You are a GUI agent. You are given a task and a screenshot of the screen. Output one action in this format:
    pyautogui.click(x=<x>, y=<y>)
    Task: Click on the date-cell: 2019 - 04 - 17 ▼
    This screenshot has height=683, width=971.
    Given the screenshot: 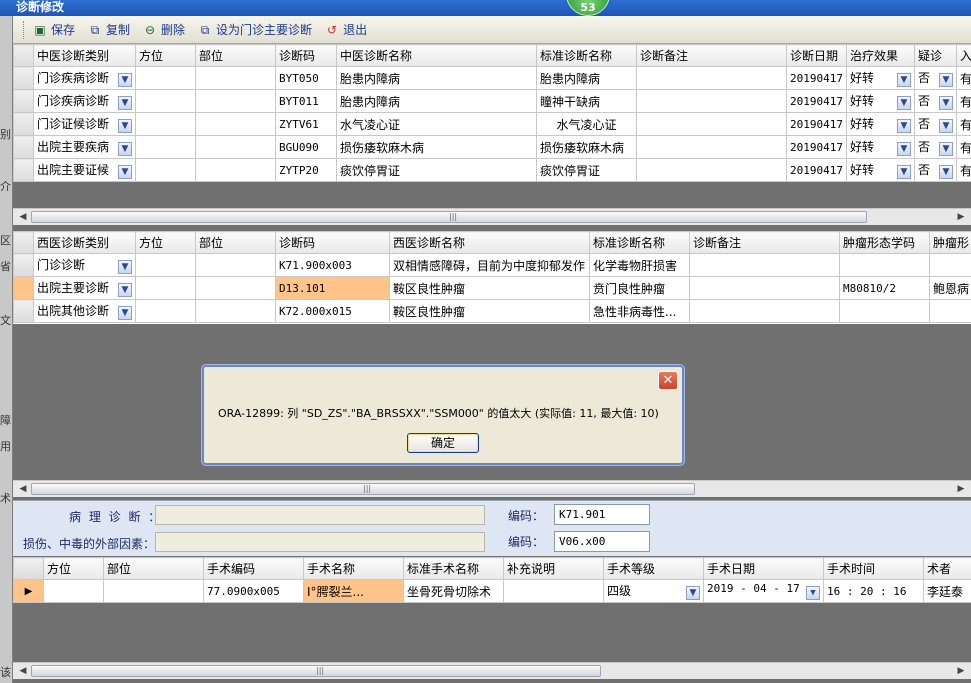 What is the action you would take?
    pyautogui.click(x=763, y=591)
    